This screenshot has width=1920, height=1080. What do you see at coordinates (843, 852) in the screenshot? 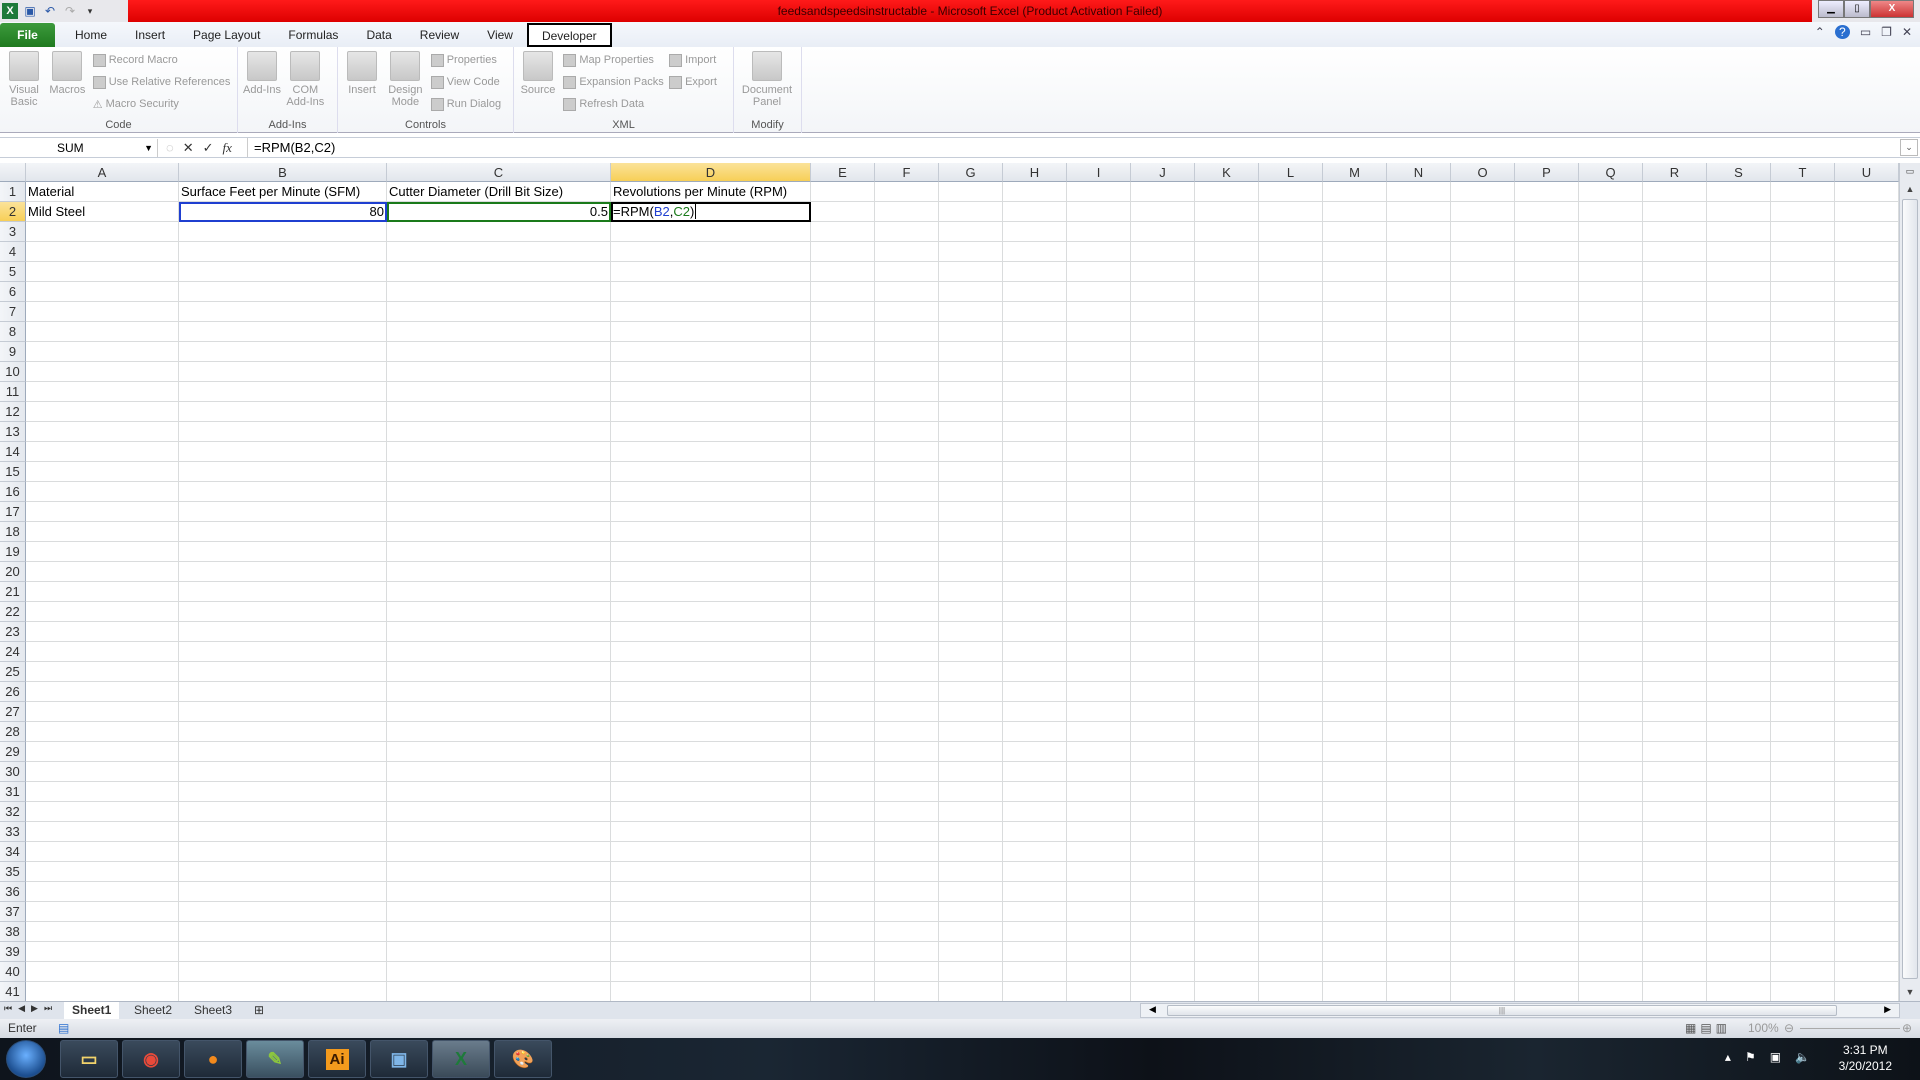
I see `cell-E34` at bounding box center [843, 852].